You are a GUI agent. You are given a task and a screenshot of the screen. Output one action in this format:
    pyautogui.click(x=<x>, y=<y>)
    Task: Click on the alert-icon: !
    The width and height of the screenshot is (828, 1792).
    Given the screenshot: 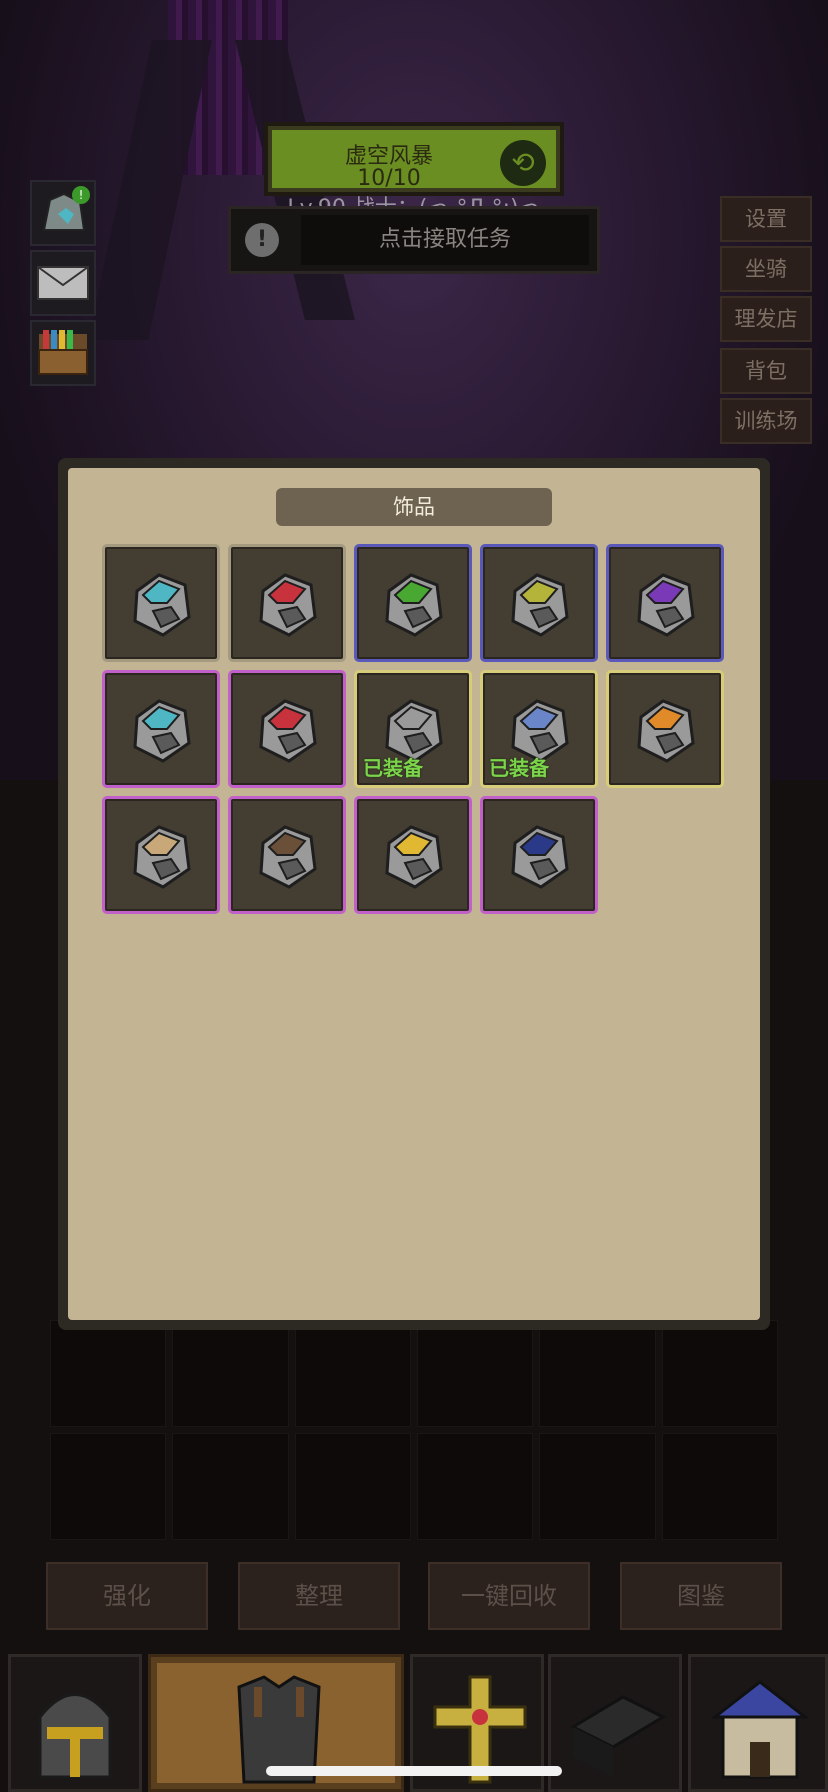 What is the action you would take?
    pyautogui.click(x=262, y=240)
    